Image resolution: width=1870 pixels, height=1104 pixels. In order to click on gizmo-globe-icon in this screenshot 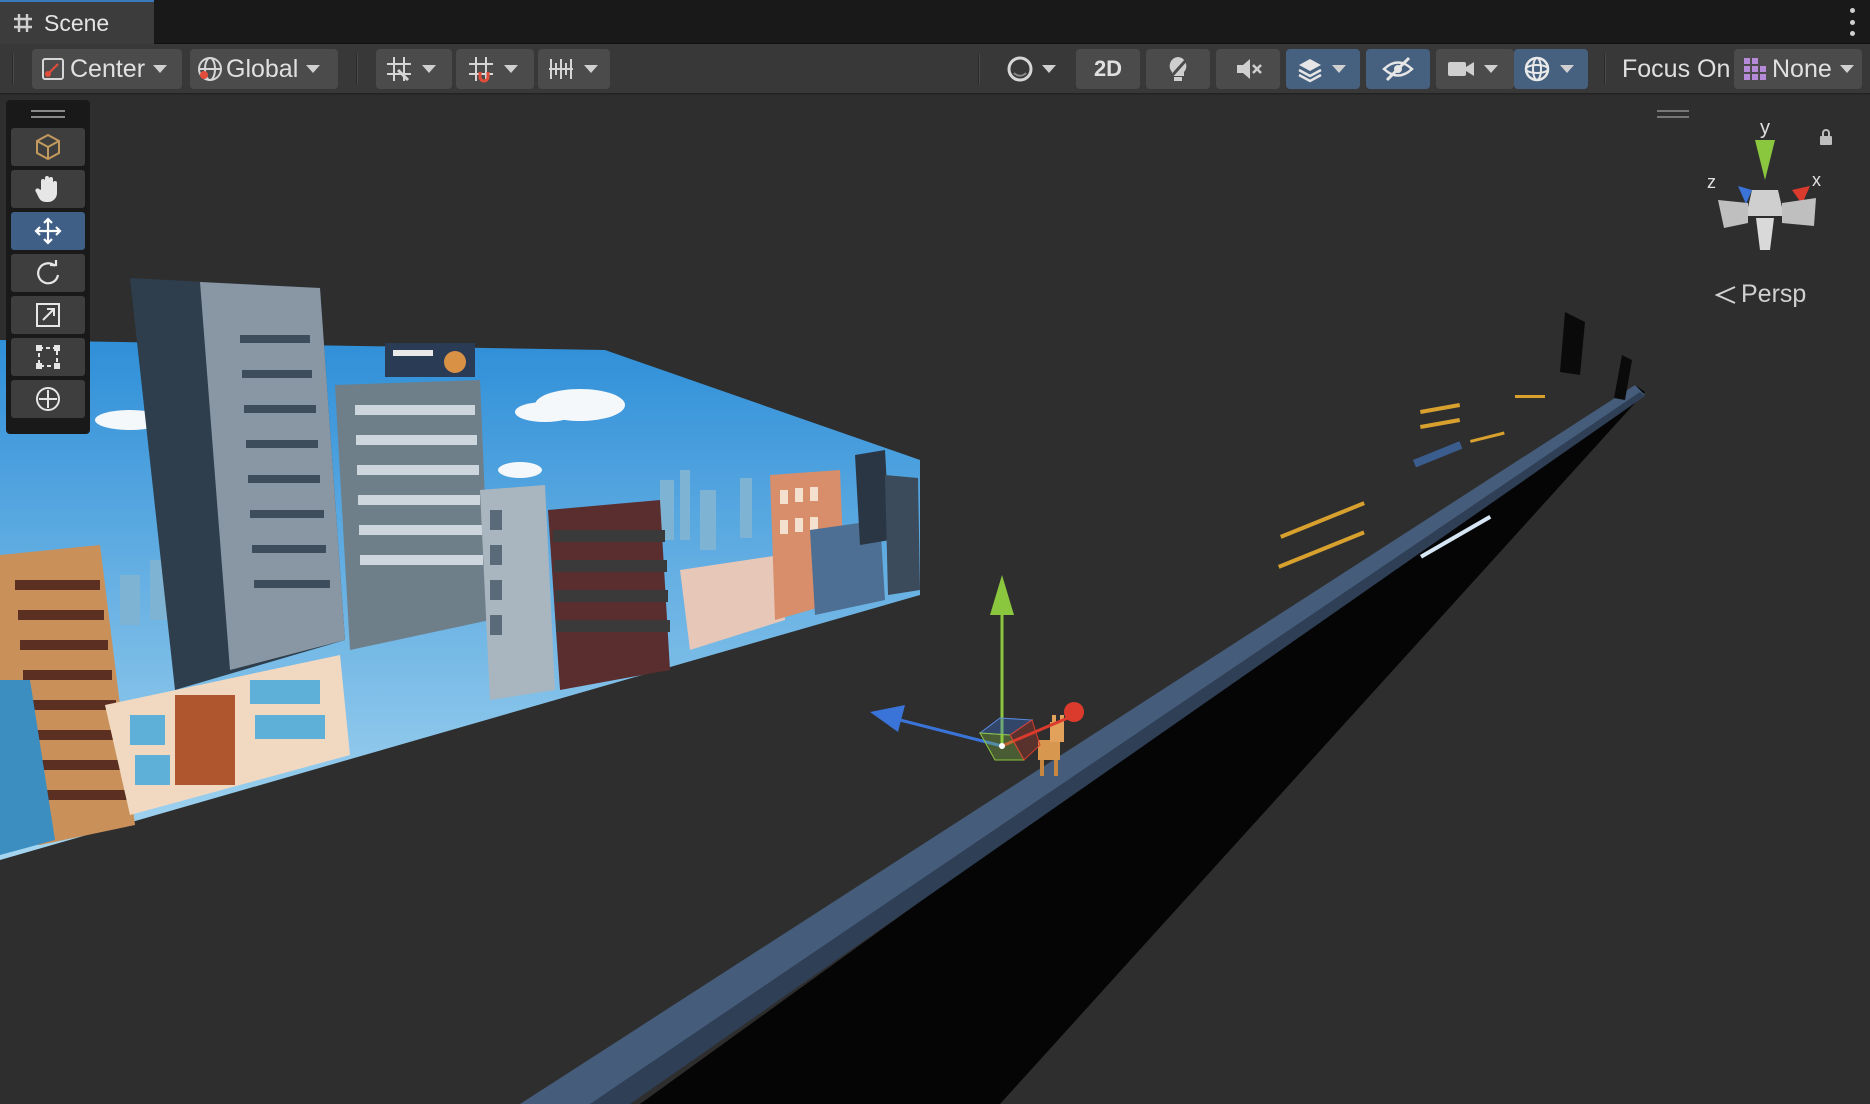, I will do `click(1537, 69)`.